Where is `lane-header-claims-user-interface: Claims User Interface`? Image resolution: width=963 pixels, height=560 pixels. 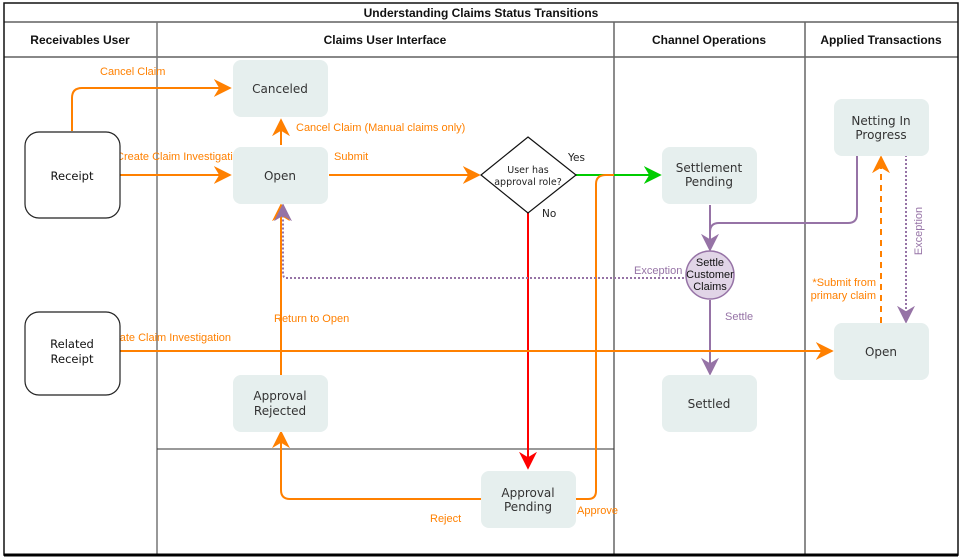 lane-header-claims-user-interface: Claims User Interface is located at coordinates (385, 40).